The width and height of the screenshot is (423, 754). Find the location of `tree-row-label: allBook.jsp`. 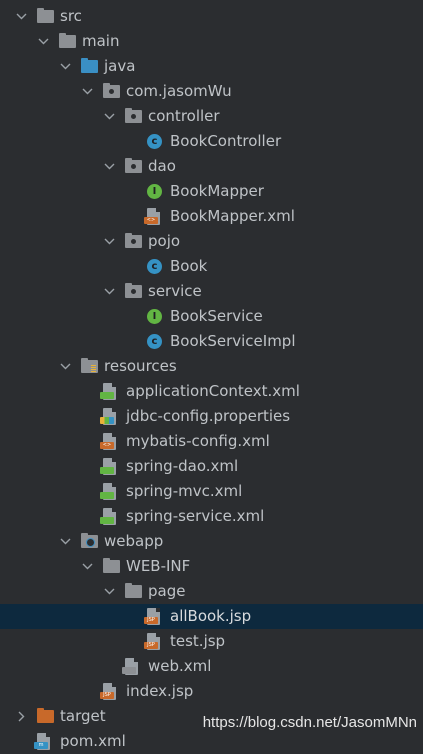

tree-row-label: allBook.jsp is located at coordinates (211, 616).